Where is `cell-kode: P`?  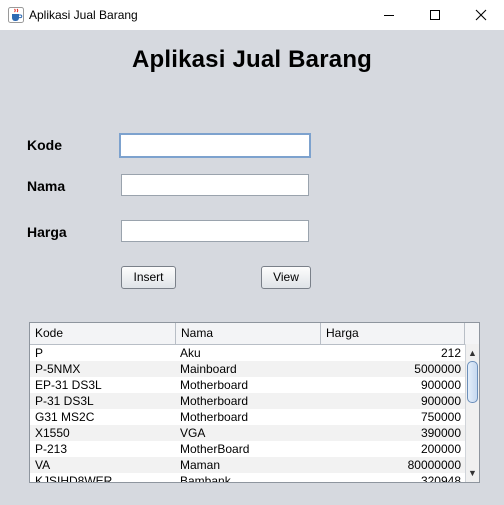
cell-kode: P is located at coordinates (39, 353).